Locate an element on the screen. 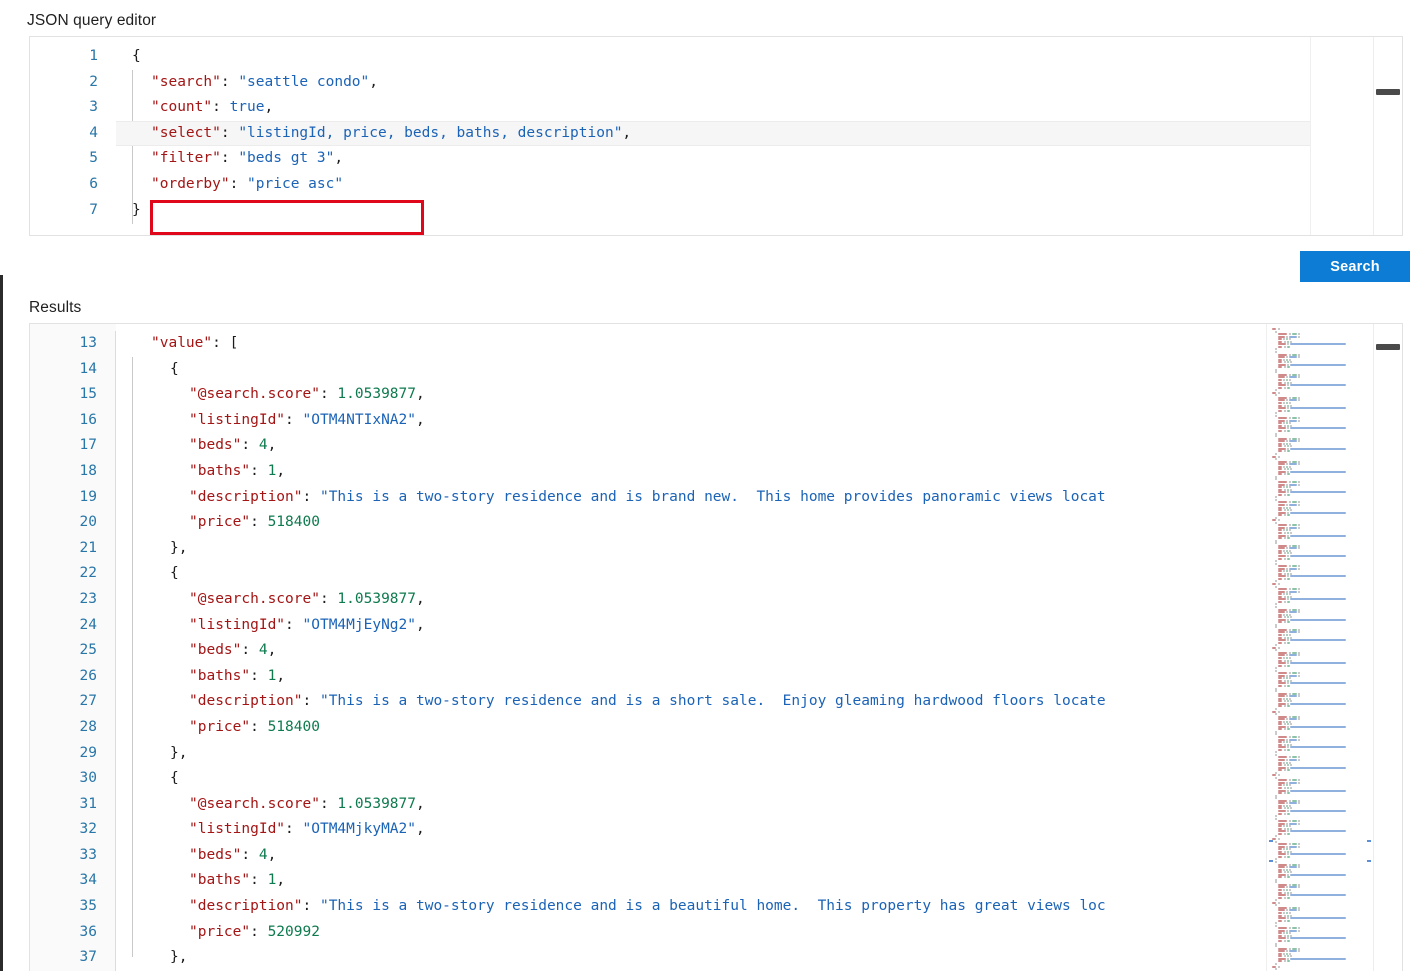  code-line: "listingId": "OTM4MjkyMA2", is located at coordinates (759, 830).